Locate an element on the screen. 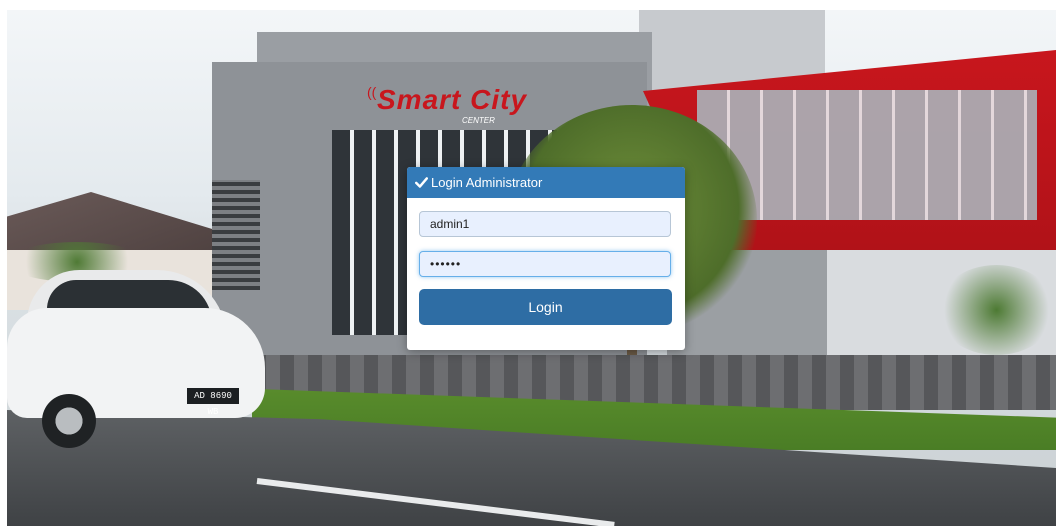 Image resolution: width=1056 pixels, height=526 pixels. sign-title: Smart City is located at coordinates (452, 99).